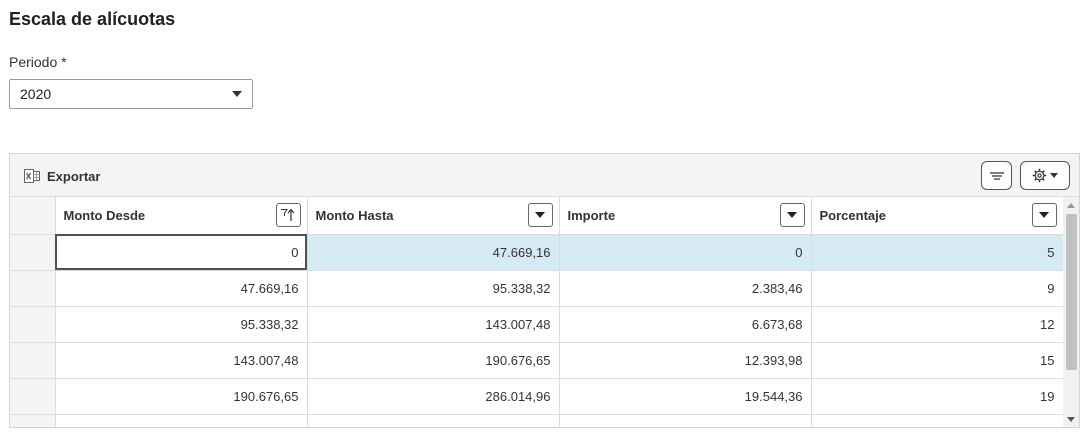 This screenshot has width=1092, height=437. Describe the element at coordinates (685, 396) in the screenshot. I see `grid-cell: 19.544,36` at that location.